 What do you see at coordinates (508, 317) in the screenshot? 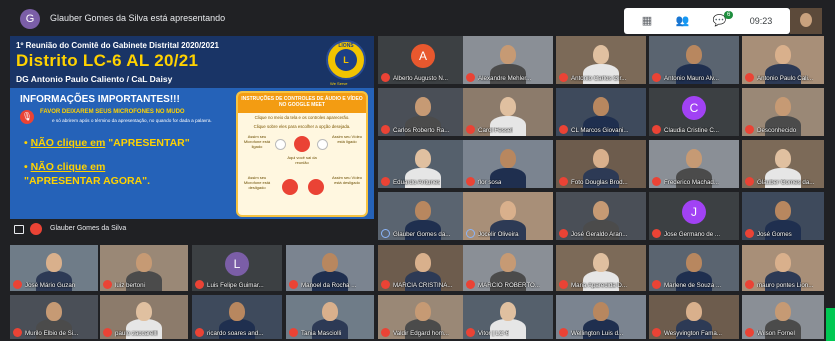
I see `participant-tile: Vitor | LC-6` at bounding box center [508, 317].